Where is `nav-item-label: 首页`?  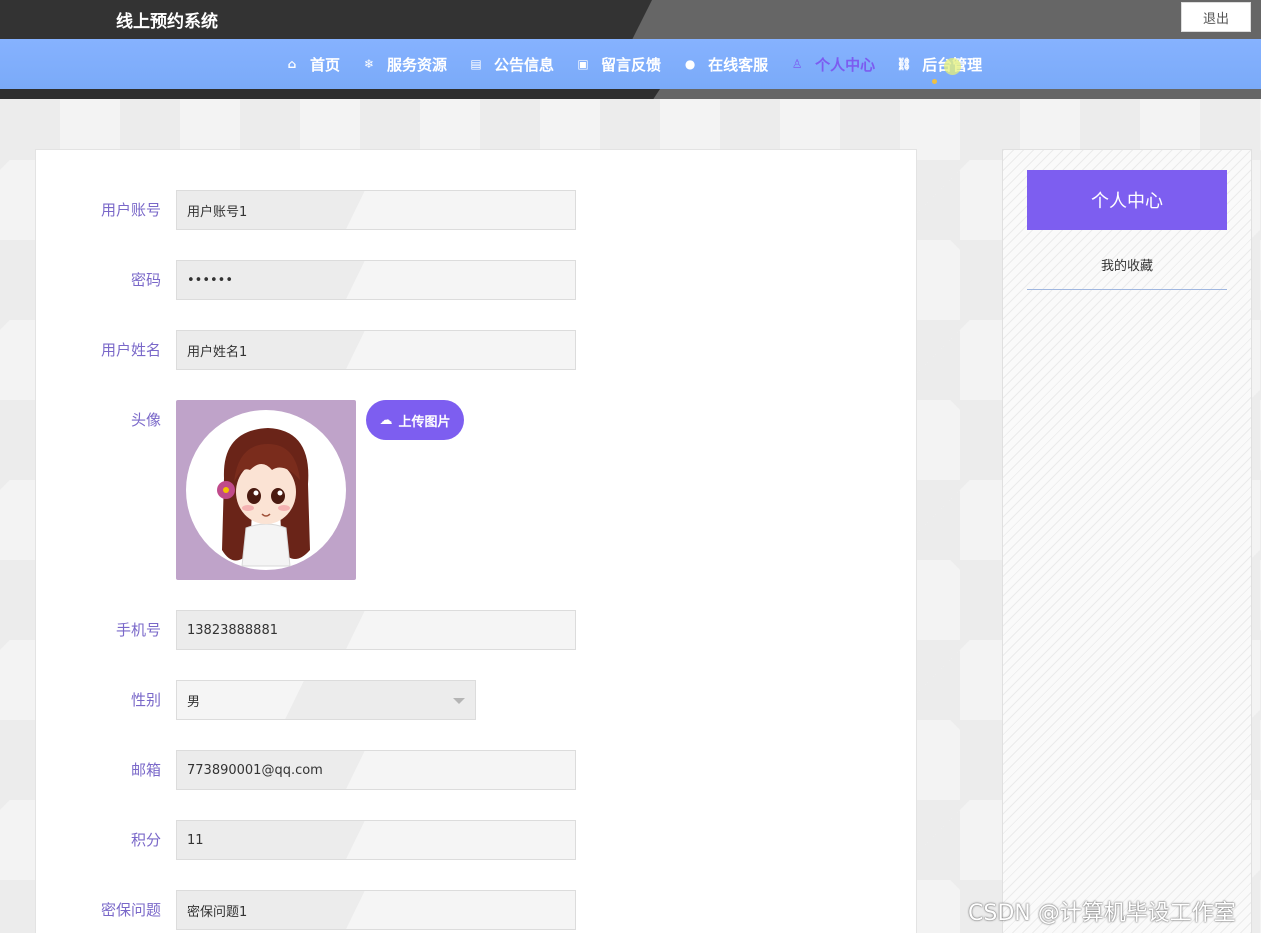 nav-item-label: 首页 is located at coordinates (325, 64).